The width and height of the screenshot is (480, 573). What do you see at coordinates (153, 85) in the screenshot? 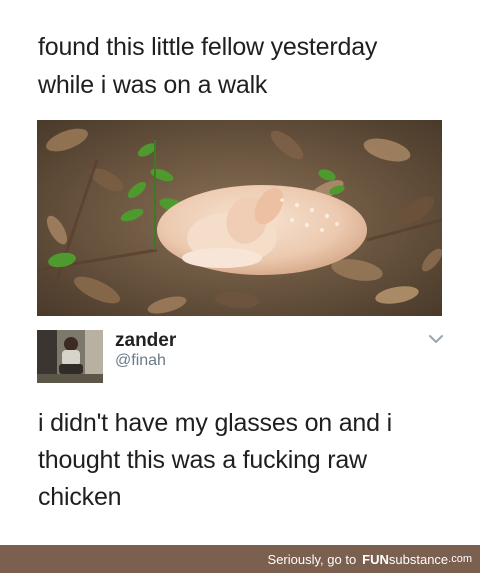
I see `post-caption-line: while i was on a walk` at bounding box center [153, 85].